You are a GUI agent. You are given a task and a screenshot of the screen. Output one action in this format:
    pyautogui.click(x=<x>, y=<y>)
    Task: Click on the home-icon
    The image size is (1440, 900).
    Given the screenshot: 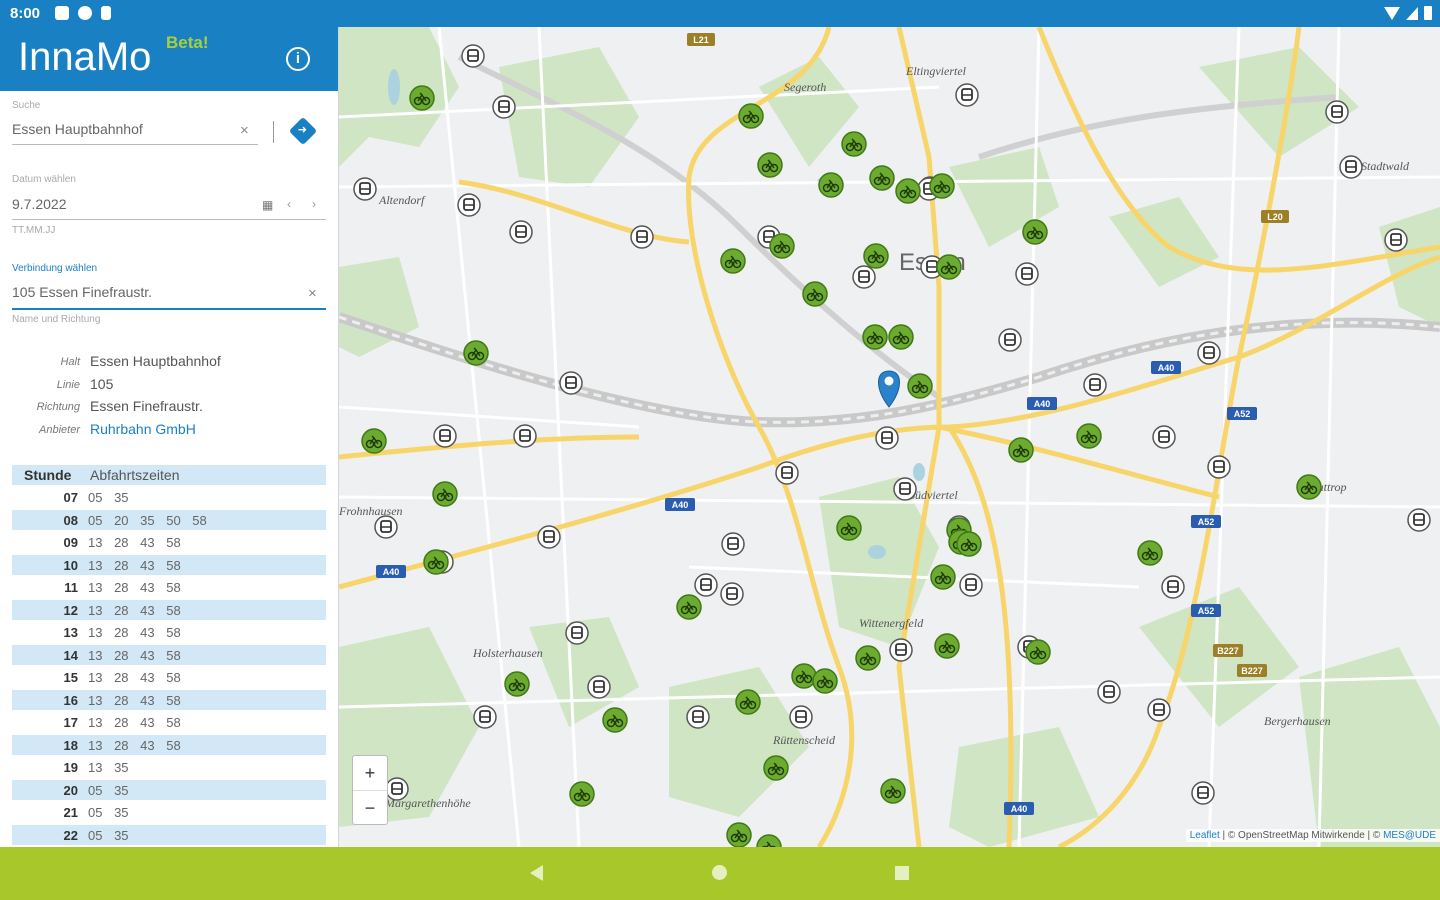 What is the action you would take?
    pyautogui.click(x=719, y=872)
    